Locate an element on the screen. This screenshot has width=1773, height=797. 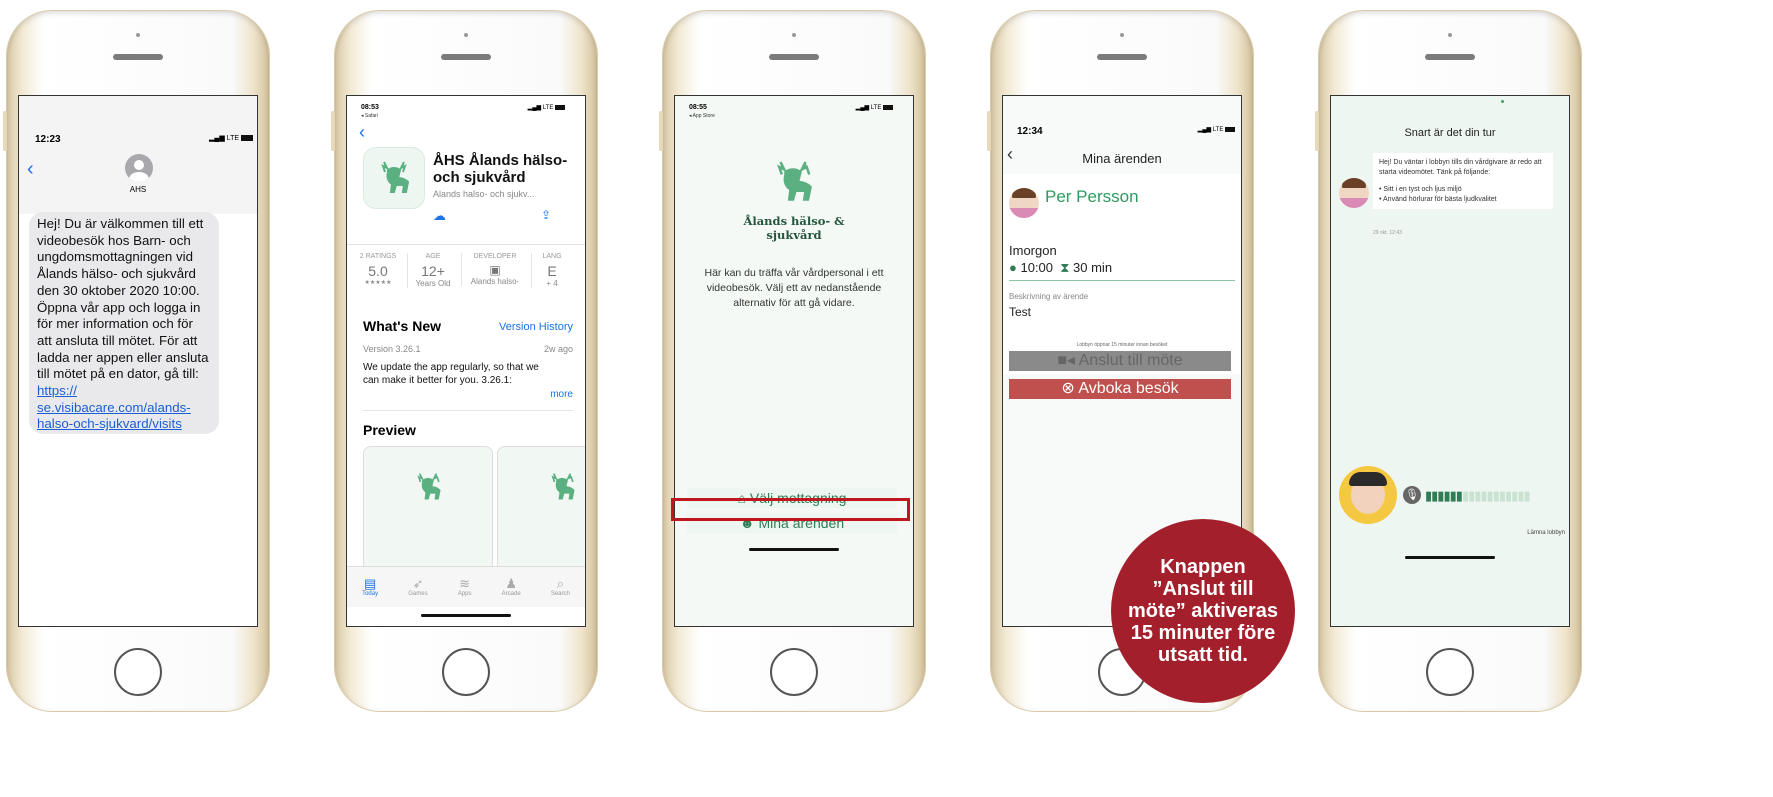
tab-today: ▤ Today is located at coordinates (370, 587).